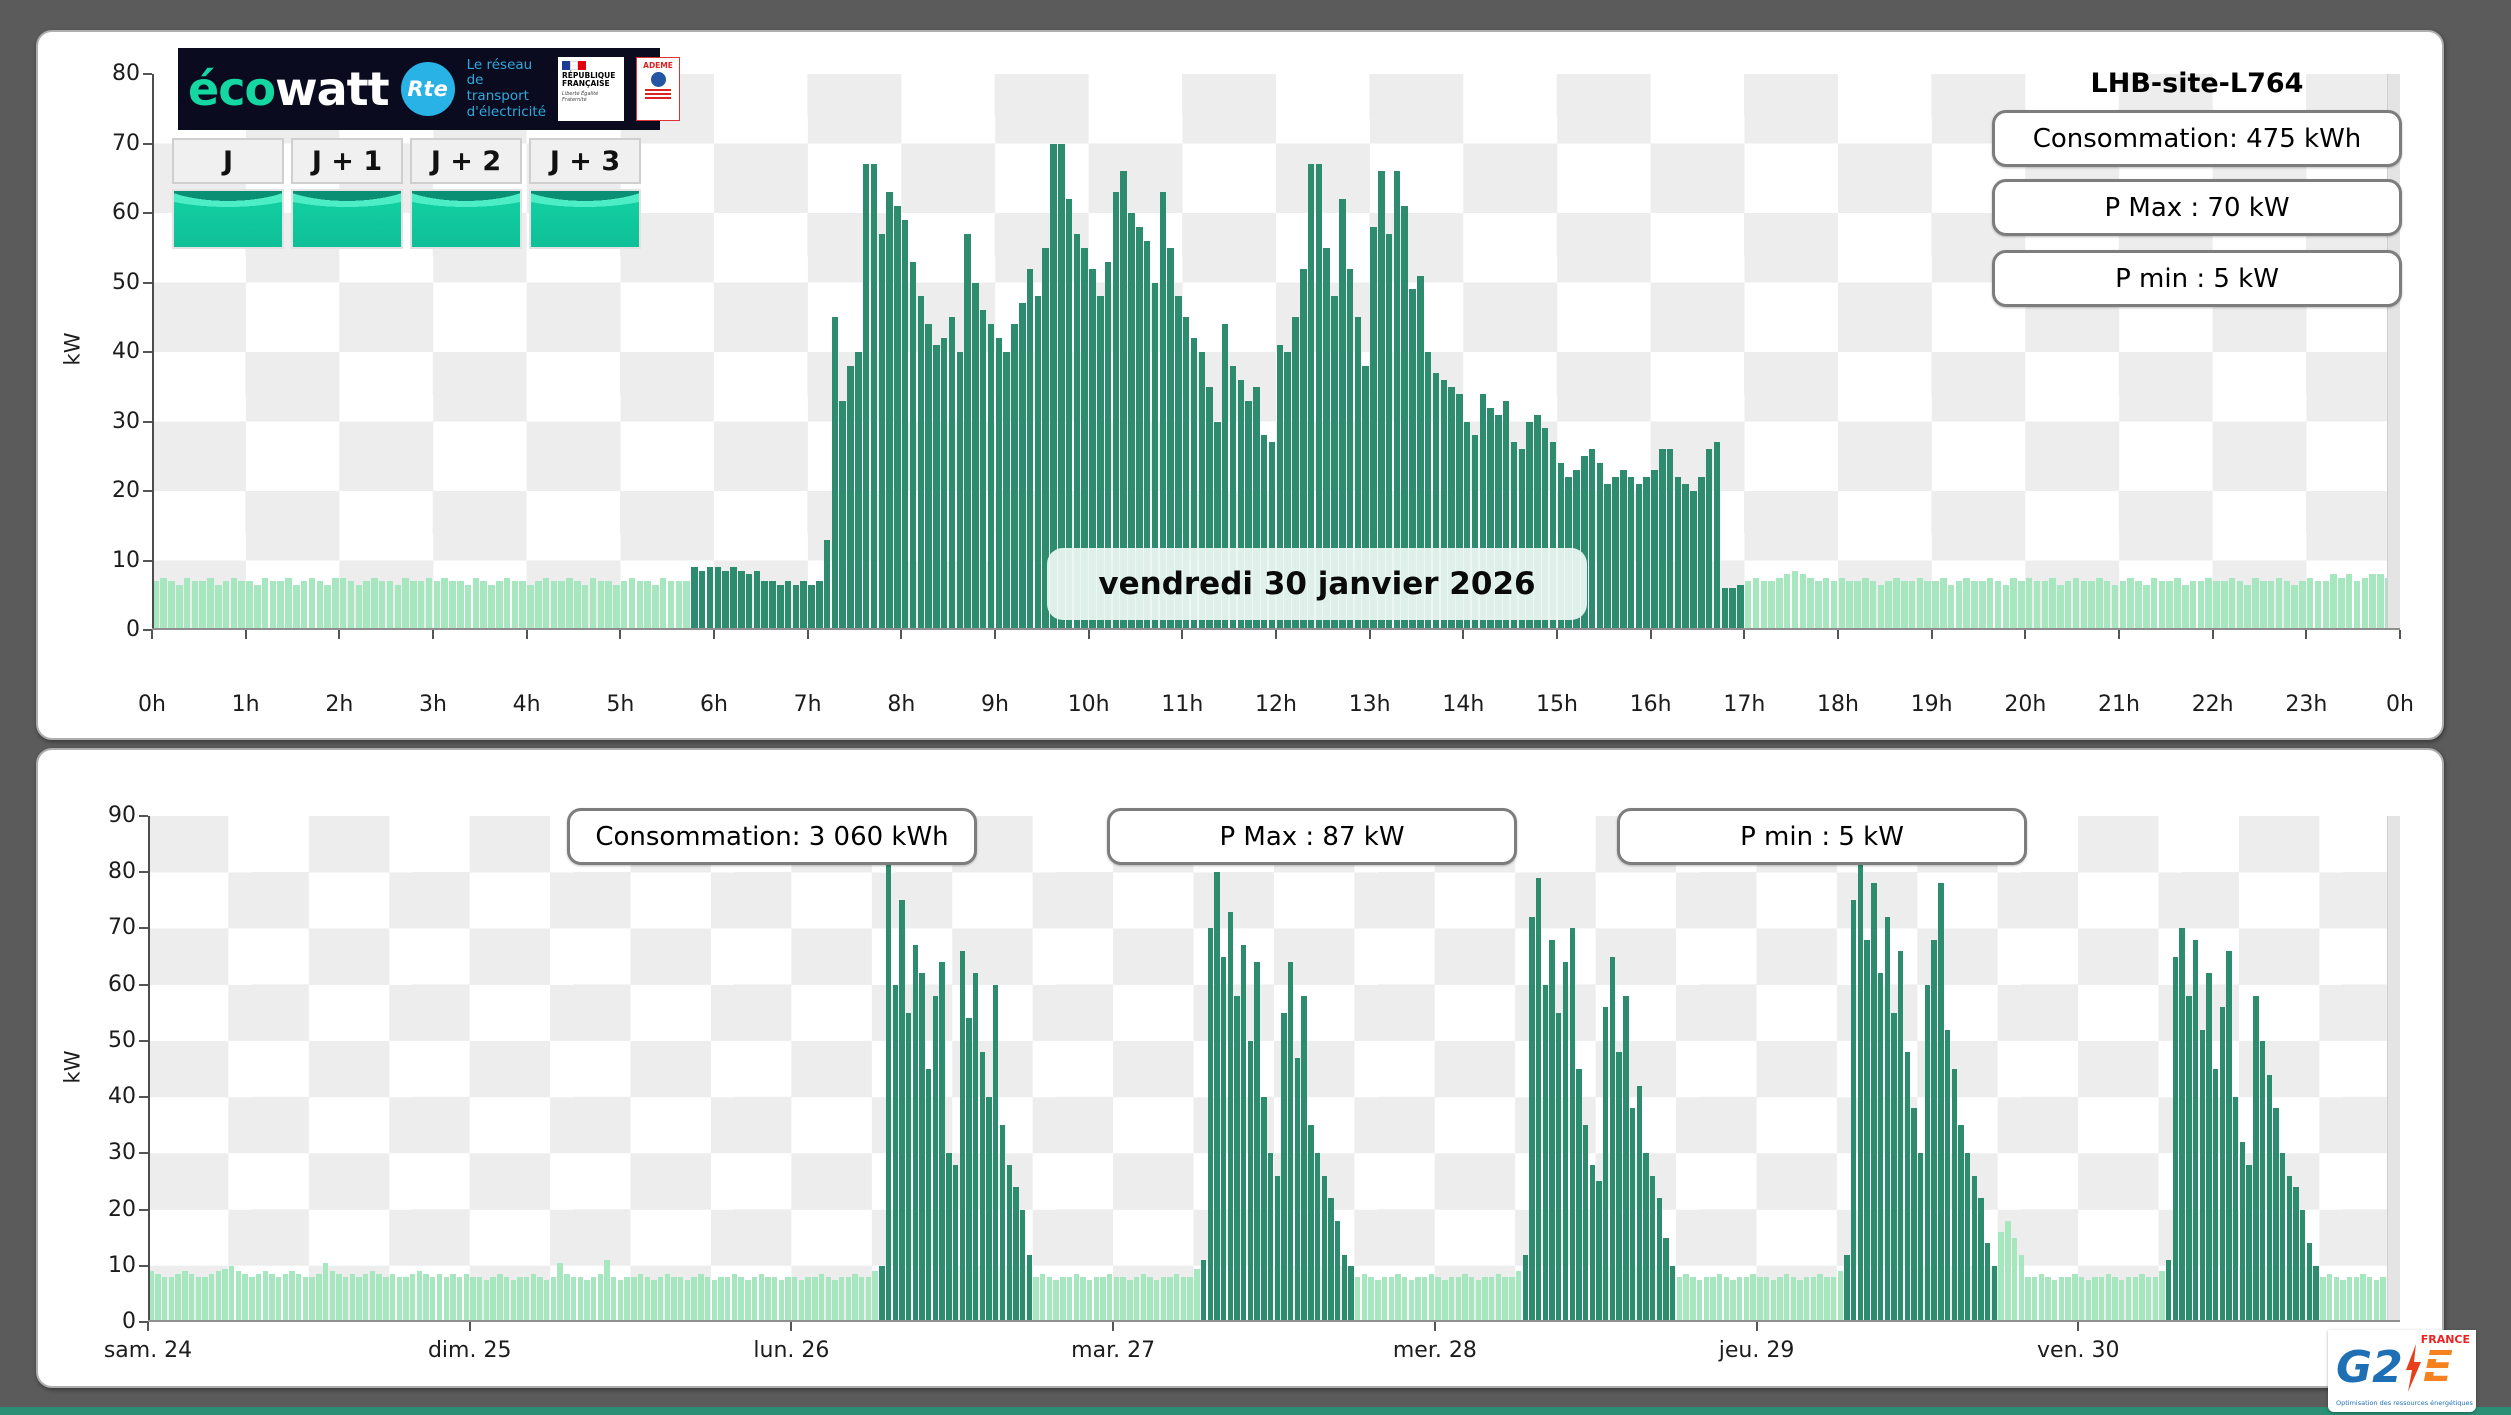 This screenshot has width=2511, height=1415. Describe the element at coordinates (714, 704) in the screenshot. I see `x-tick-label: 6h` at that location.